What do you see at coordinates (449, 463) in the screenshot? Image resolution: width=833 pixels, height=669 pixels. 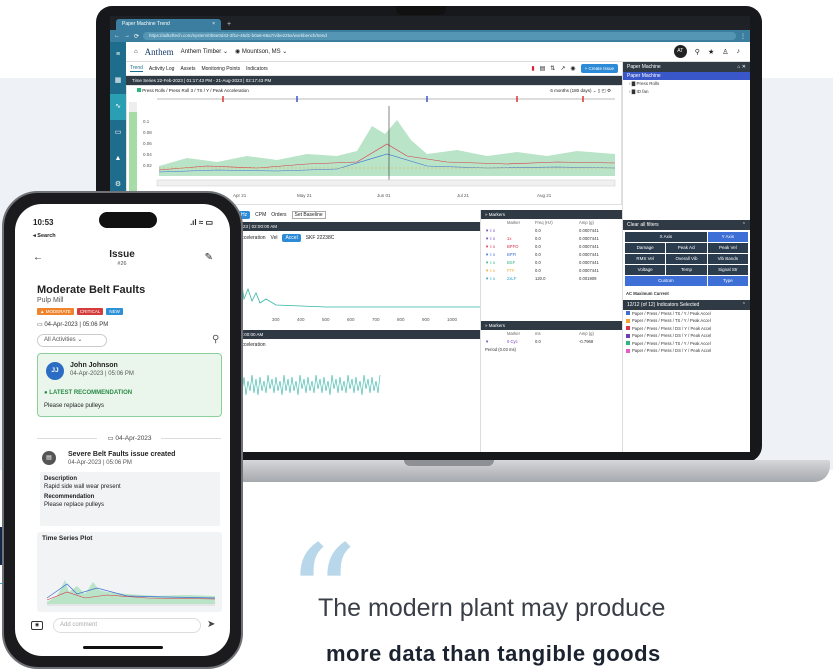 I see `laptop-base-notch` at bounding box center [449, 463].